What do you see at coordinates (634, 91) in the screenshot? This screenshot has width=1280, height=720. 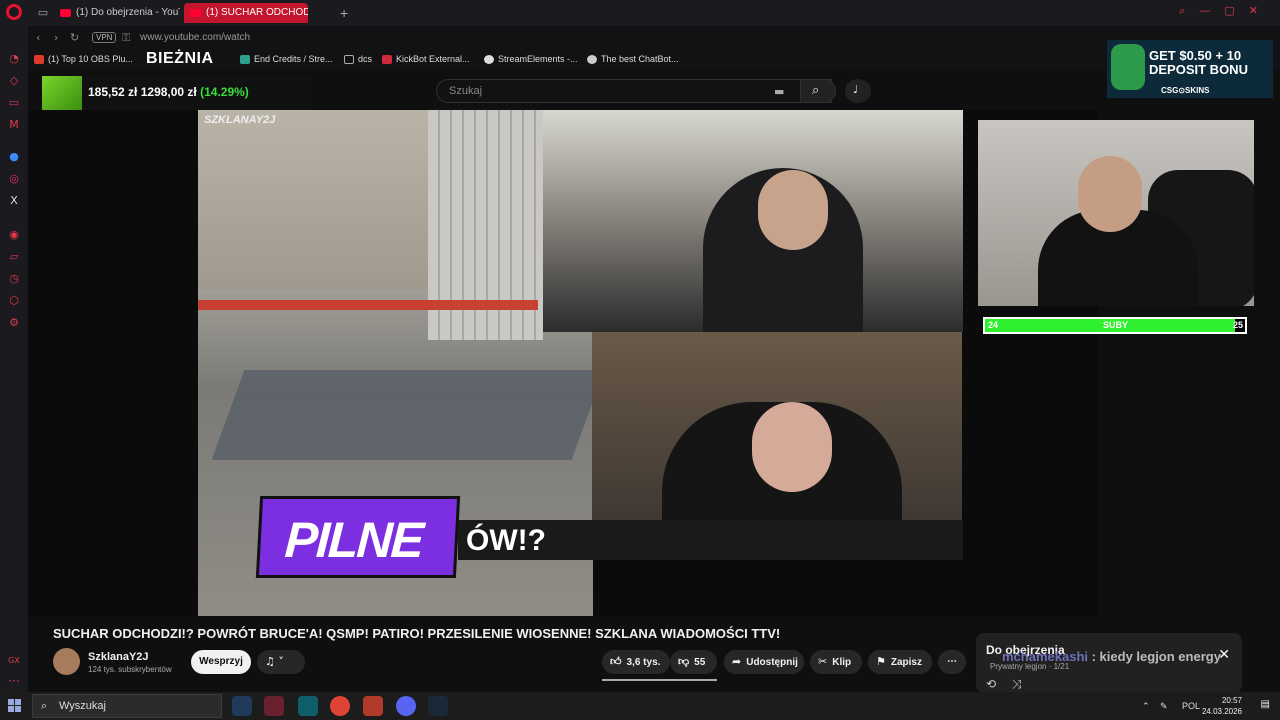 I see `search-input: Szukaj` at bounding box center [634, 91].